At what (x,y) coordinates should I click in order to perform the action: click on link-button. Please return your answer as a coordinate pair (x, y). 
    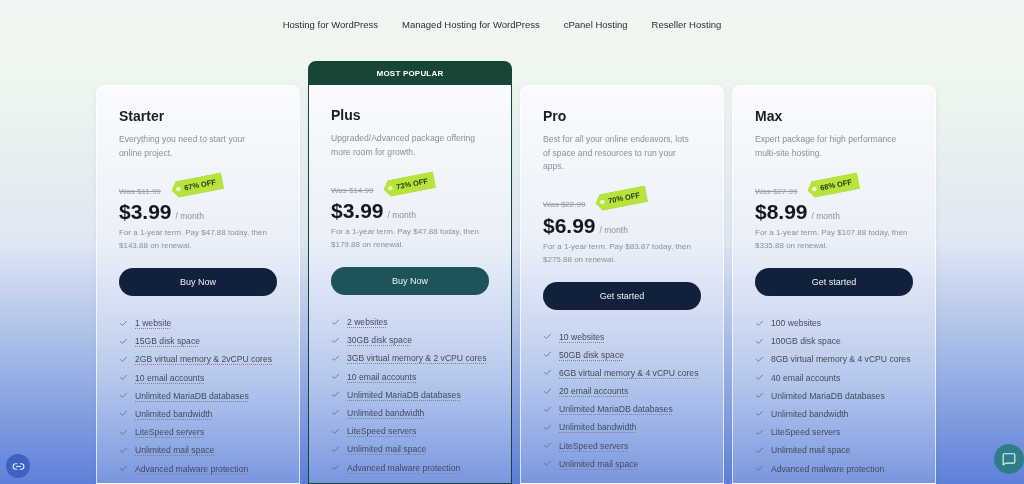
    Looking at the image, I should click on (18, 466).